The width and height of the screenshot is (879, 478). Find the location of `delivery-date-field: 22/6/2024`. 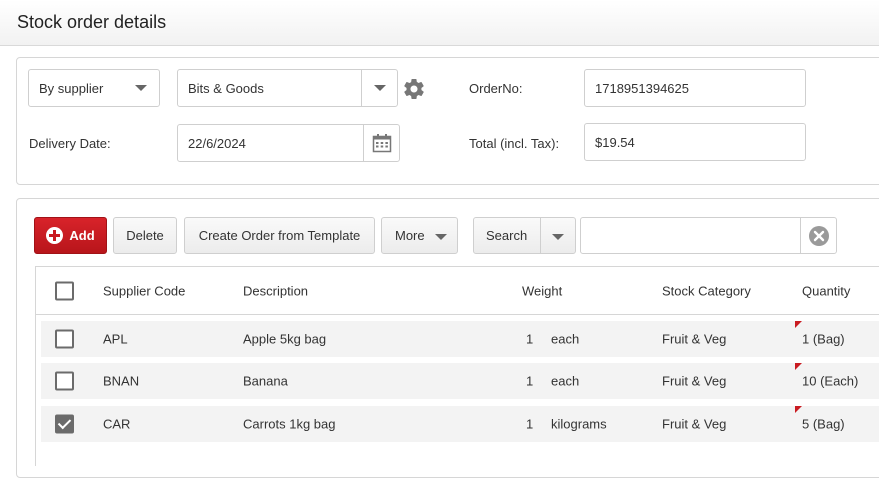

delivery-date-field: 22/6/2024 is located at coordinates (288, 143).